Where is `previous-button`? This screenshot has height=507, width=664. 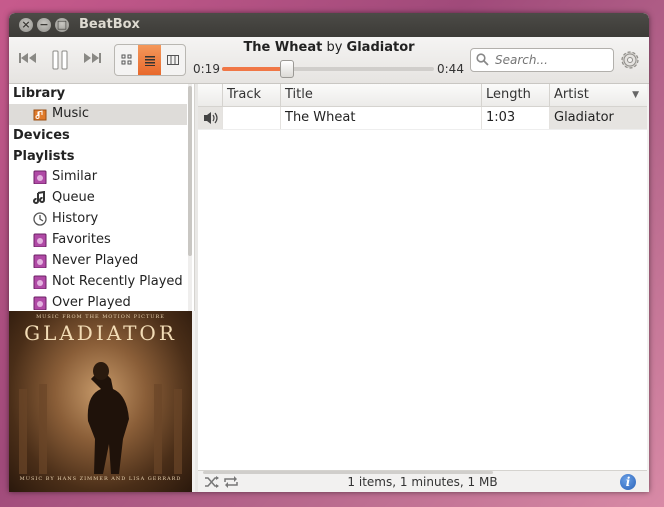
previous-button is located at coordinates (28, 59).